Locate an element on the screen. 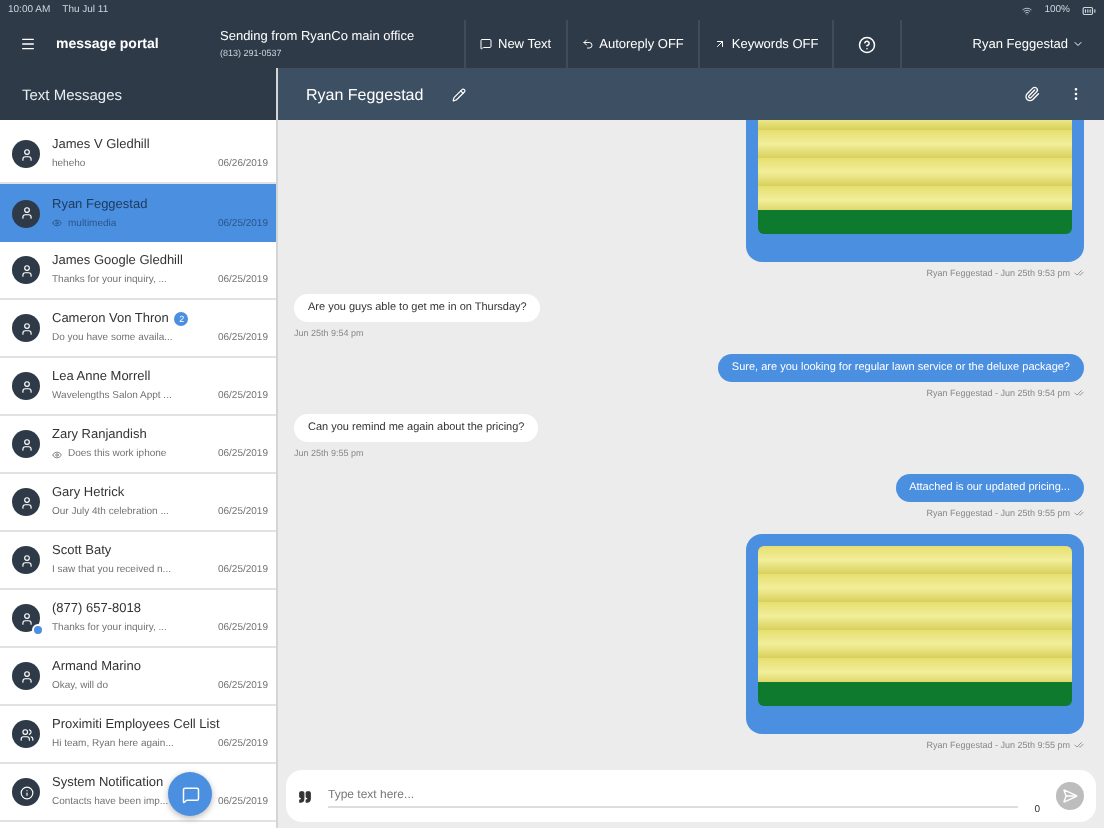  diagonal-arrow-icon is located at coordinates (719, 44).